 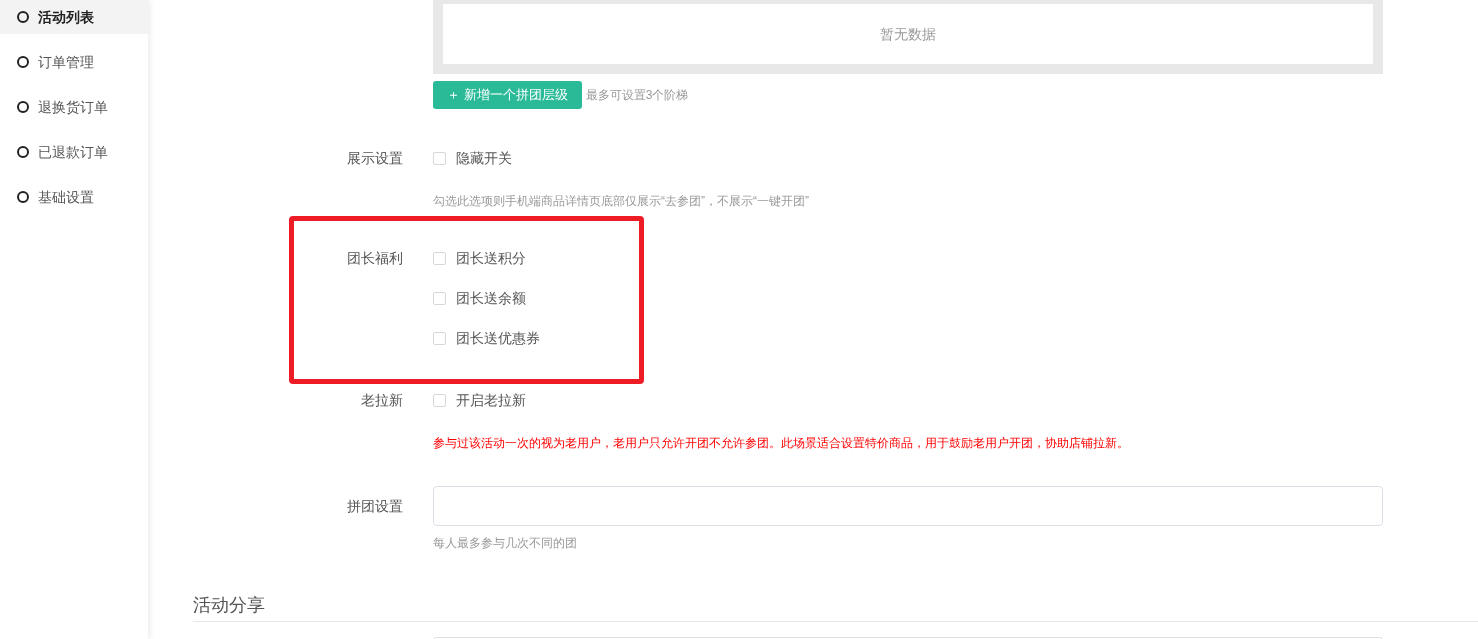 I want to click on checkbox-option: 隐藏开关, so click(x=621, y=158).